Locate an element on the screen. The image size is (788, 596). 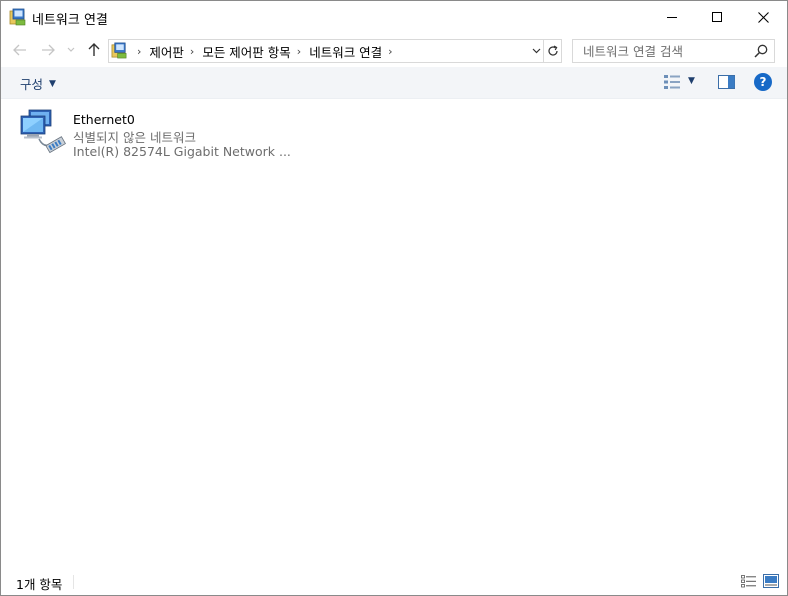
maximize-icon is located at coordinates (717, 17).